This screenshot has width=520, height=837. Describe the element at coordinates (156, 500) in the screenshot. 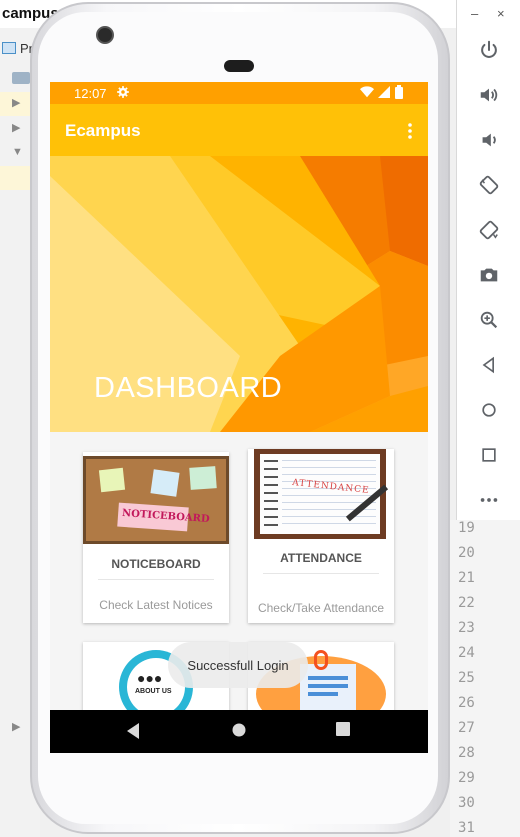

I see `noticeboard-image: NOTICEBOARD` at that location.